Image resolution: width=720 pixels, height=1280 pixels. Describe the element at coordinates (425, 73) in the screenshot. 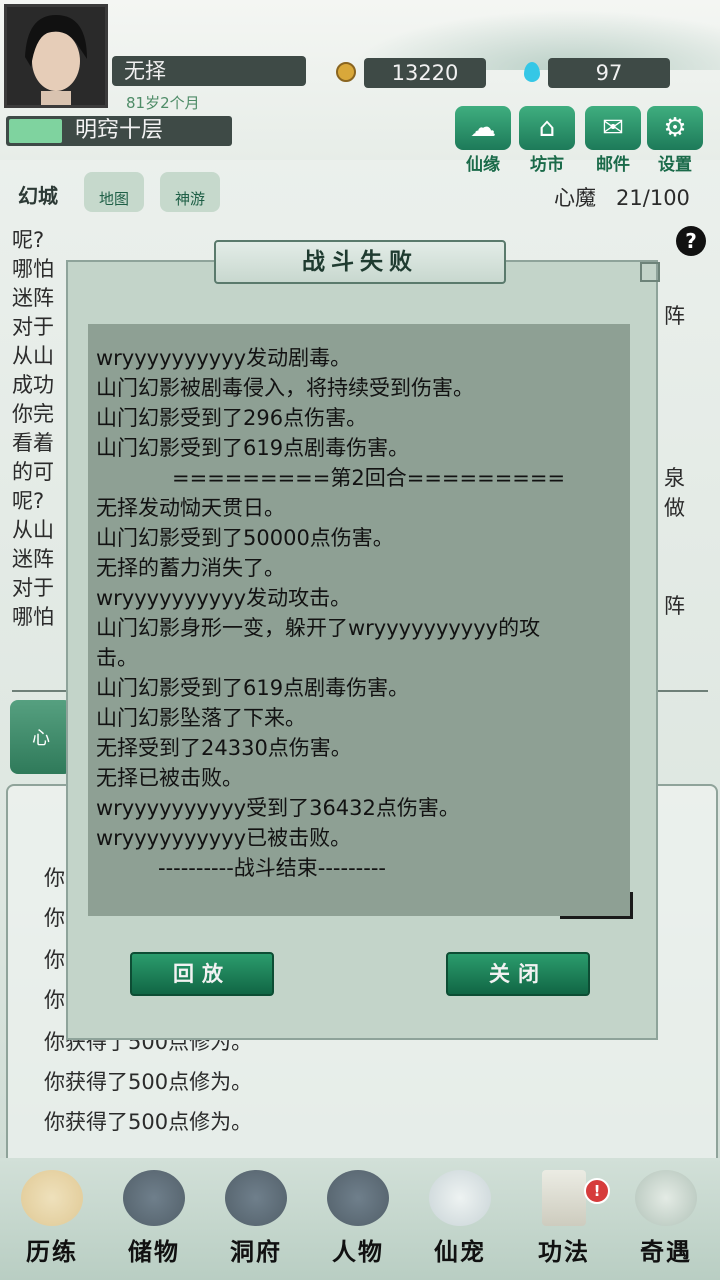

I see `coin-count: 13220` at that location.